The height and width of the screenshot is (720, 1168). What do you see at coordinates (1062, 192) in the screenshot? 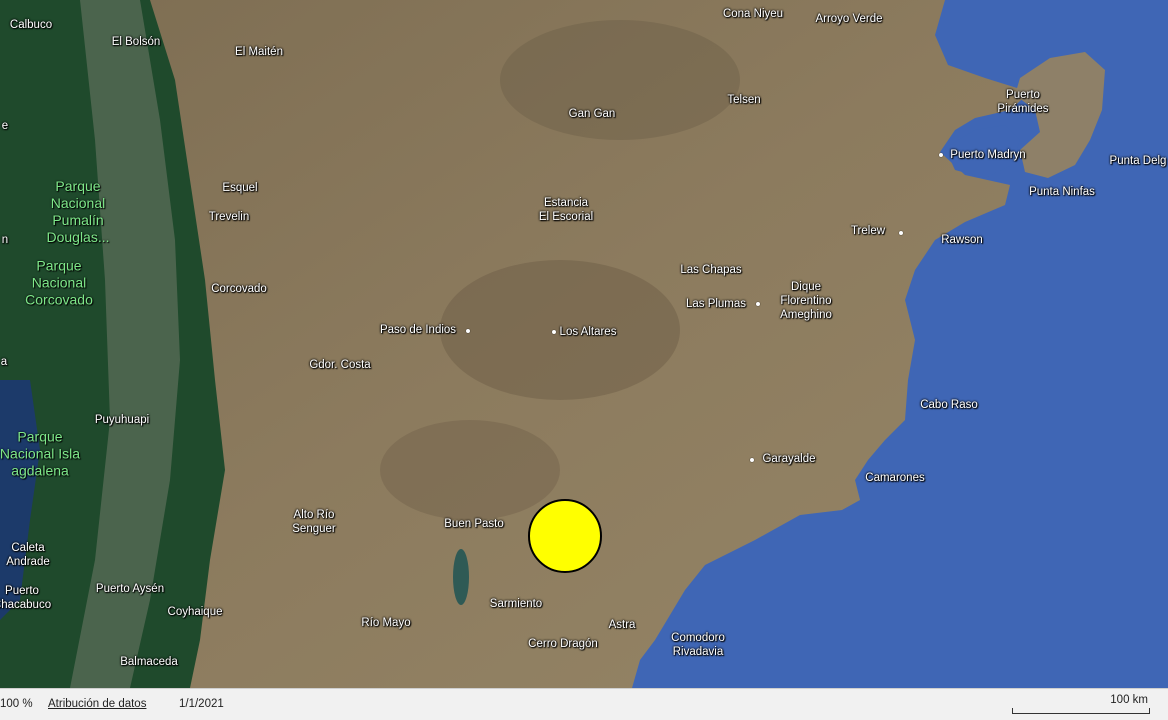
I see `place-label-punta-ninfas: Punta Ninfas` at bounding box center [1062, 192].